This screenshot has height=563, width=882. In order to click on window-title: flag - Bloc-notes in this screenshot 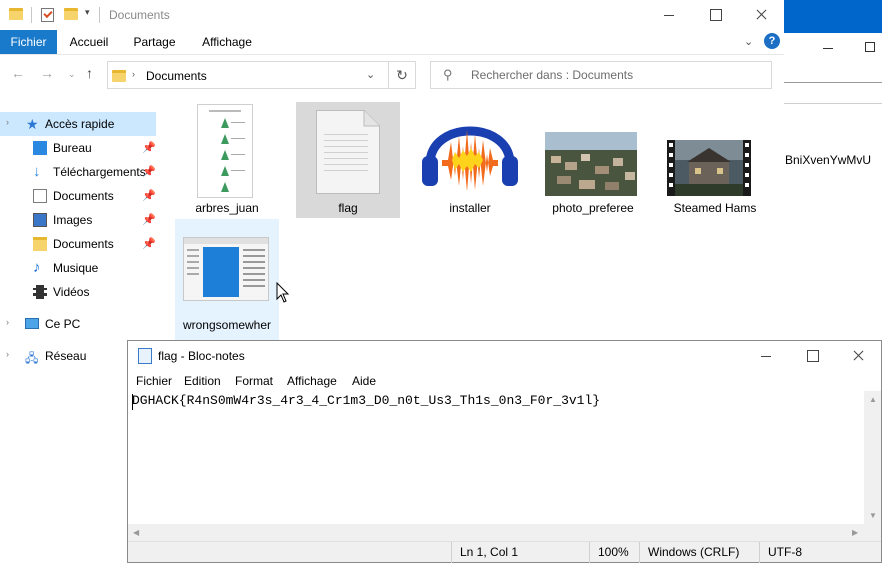, I will do `click(201, 356)`.